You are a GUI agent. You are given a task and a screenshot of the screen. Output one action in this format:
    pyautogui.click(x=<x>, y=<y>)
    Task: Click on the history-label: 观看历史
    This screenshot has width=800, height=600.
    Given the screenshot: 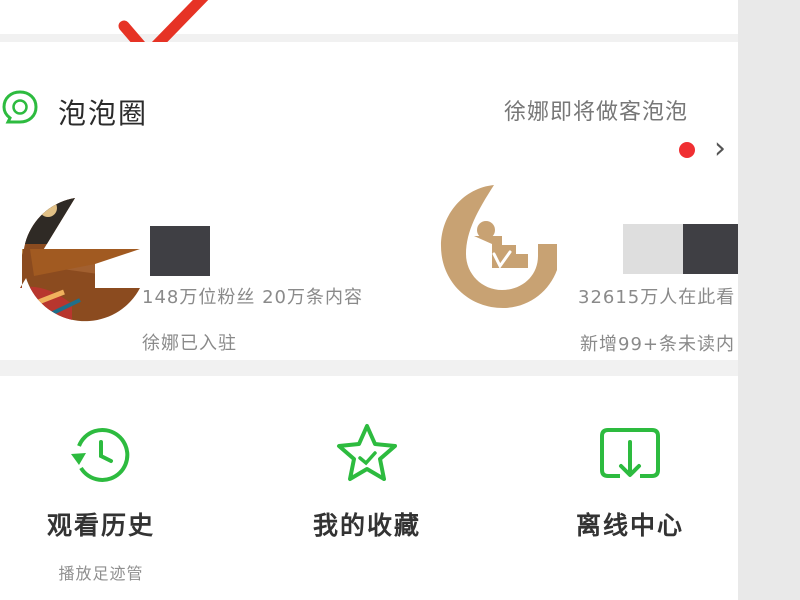 What is the action you would take?
    pyautogui.click(x=100, y=525)
    